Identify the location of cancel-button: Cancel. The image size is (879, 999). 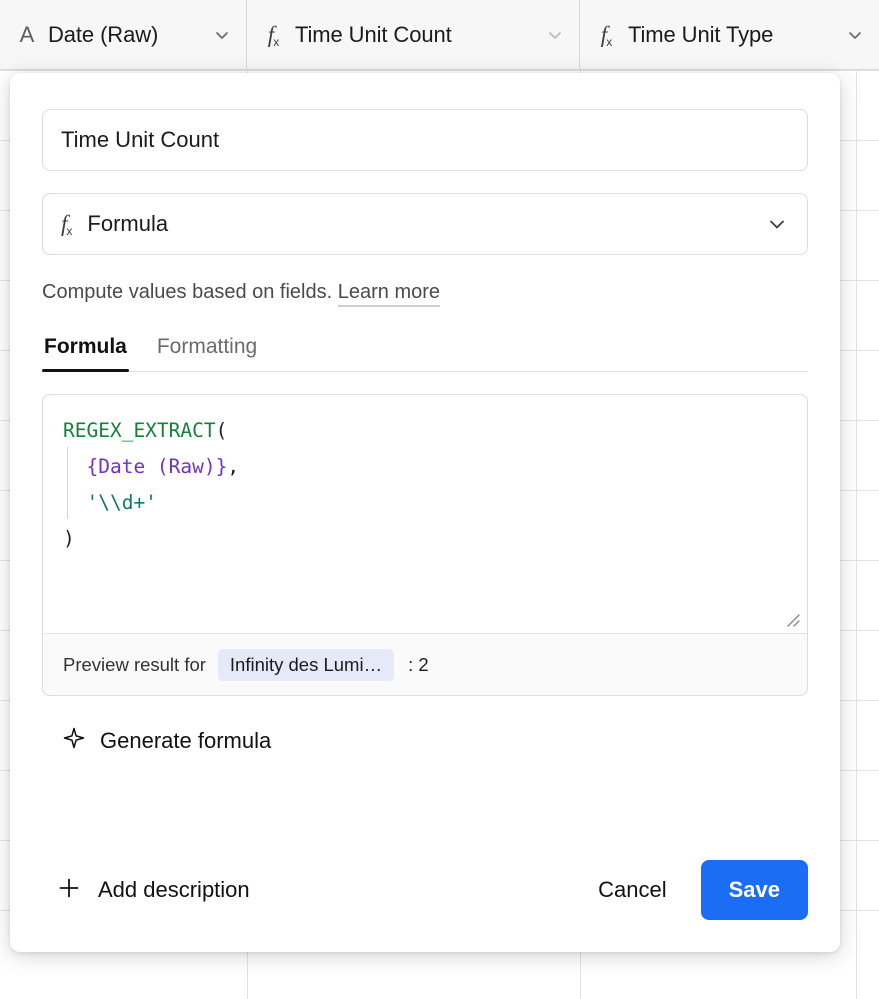
(632, 890).